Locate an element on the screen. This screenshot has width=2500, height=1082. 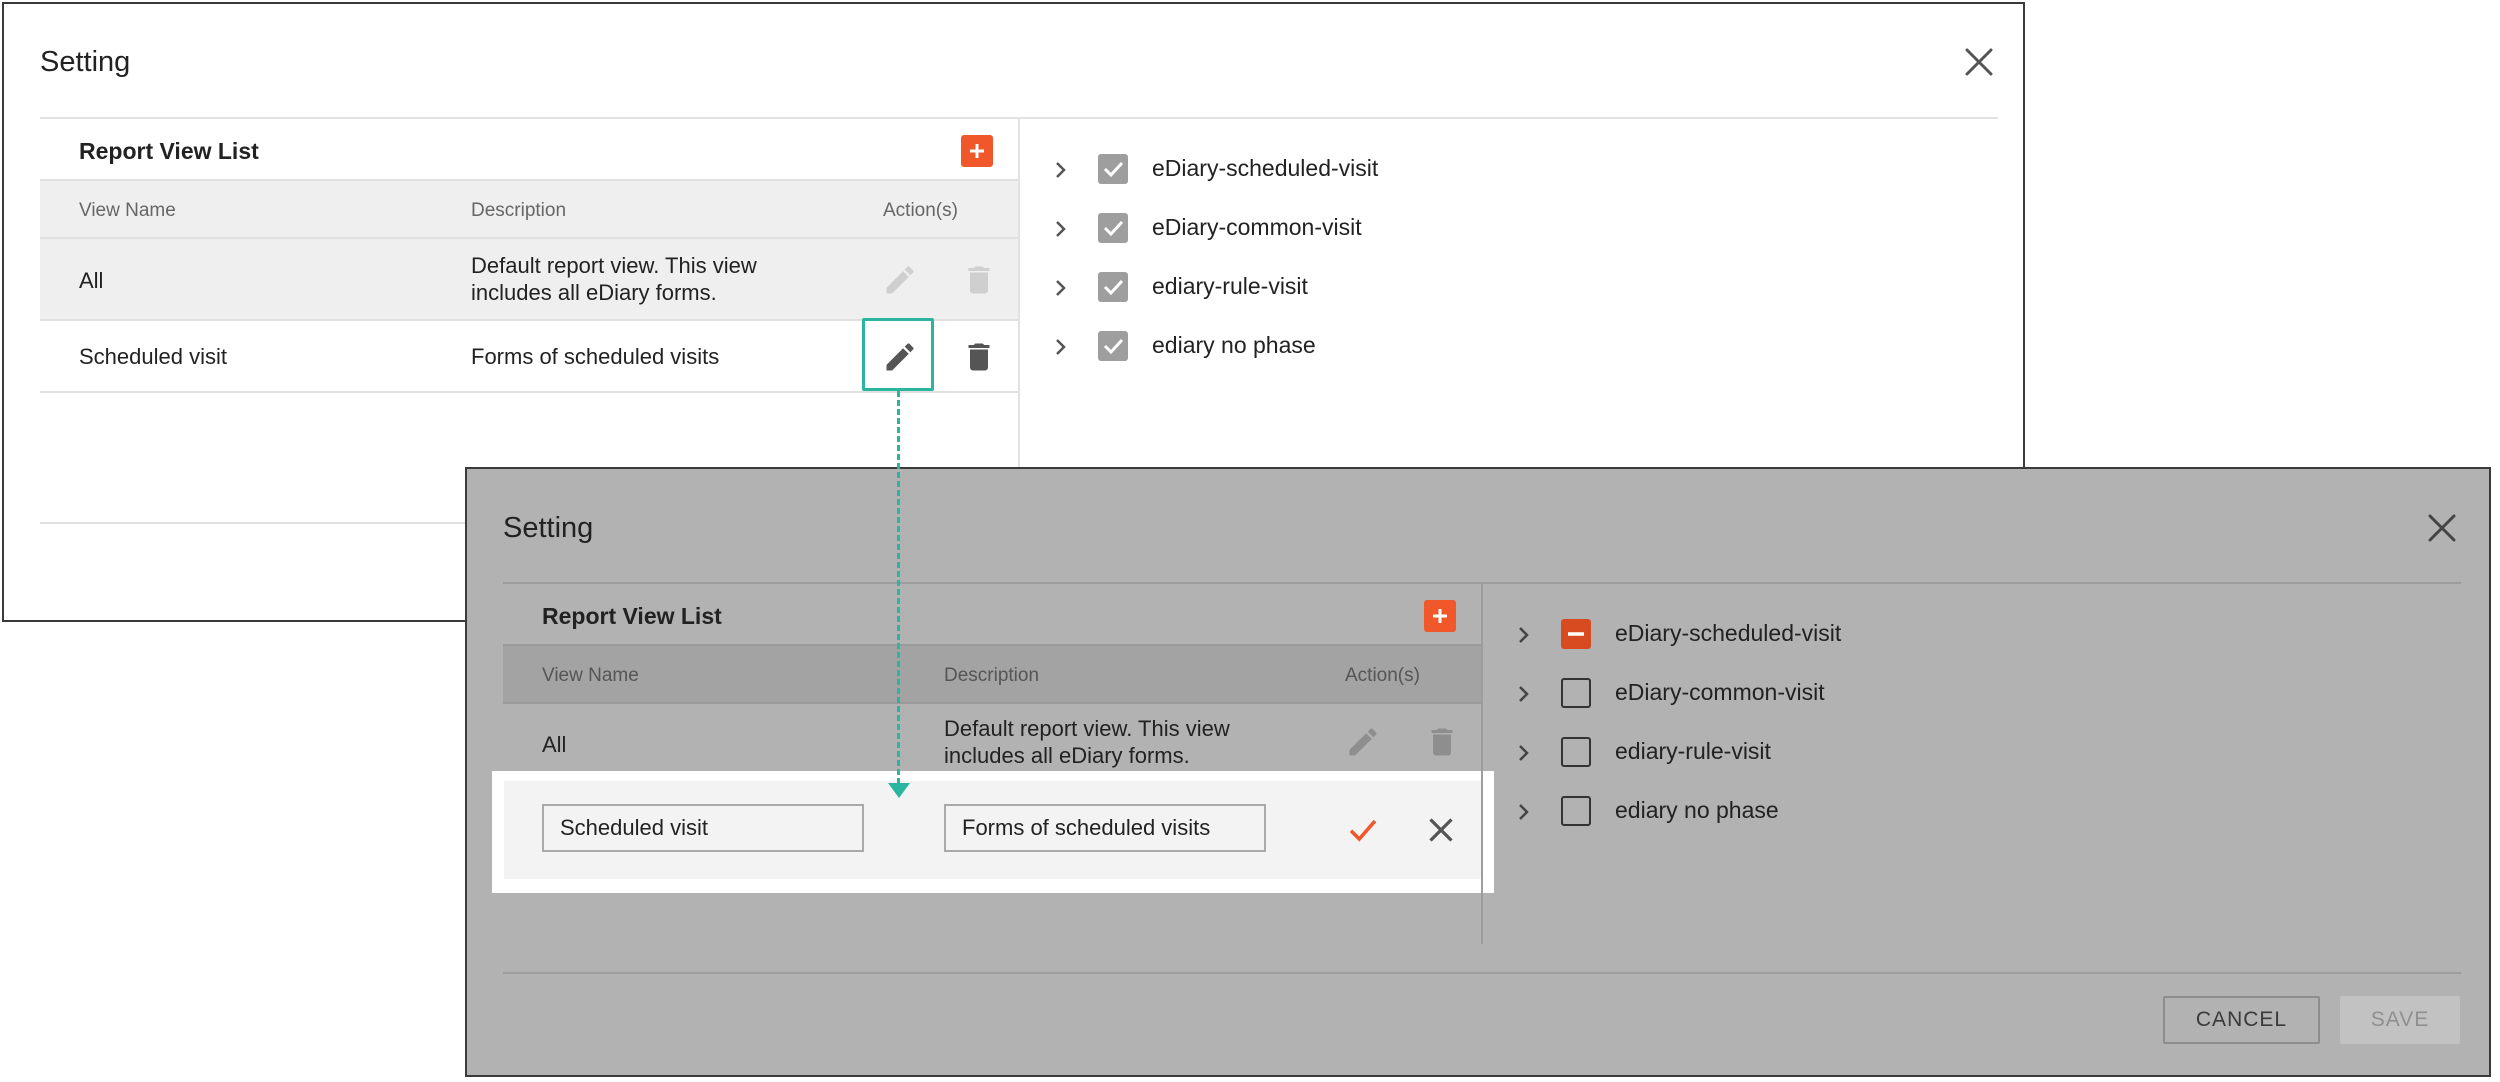
description-cell: Forms of scheduled visits is located at coordinates (595, 356).